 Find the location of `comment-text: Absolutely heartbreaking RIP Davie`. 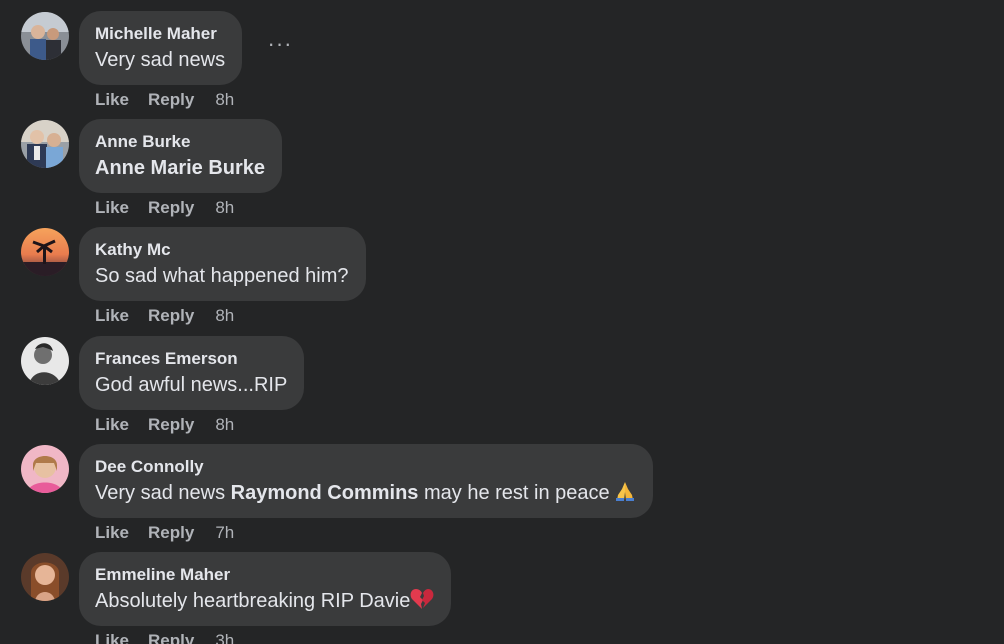

comment-text: Absolutely heartbreaking RIP Davie is located at coordinates (264, 602).